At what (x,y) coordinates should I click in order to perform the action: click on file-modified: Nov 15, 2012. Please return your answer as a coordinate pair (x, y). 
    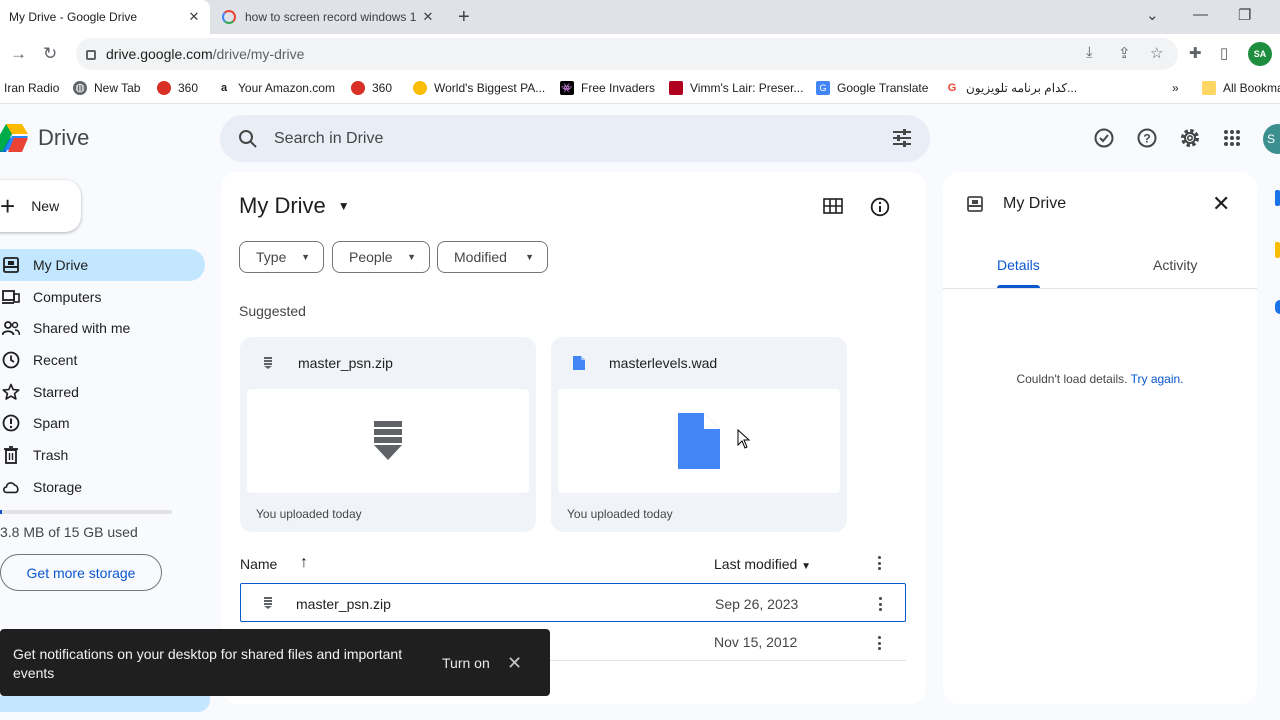
    Looking at the image, I should click on (756, 642).